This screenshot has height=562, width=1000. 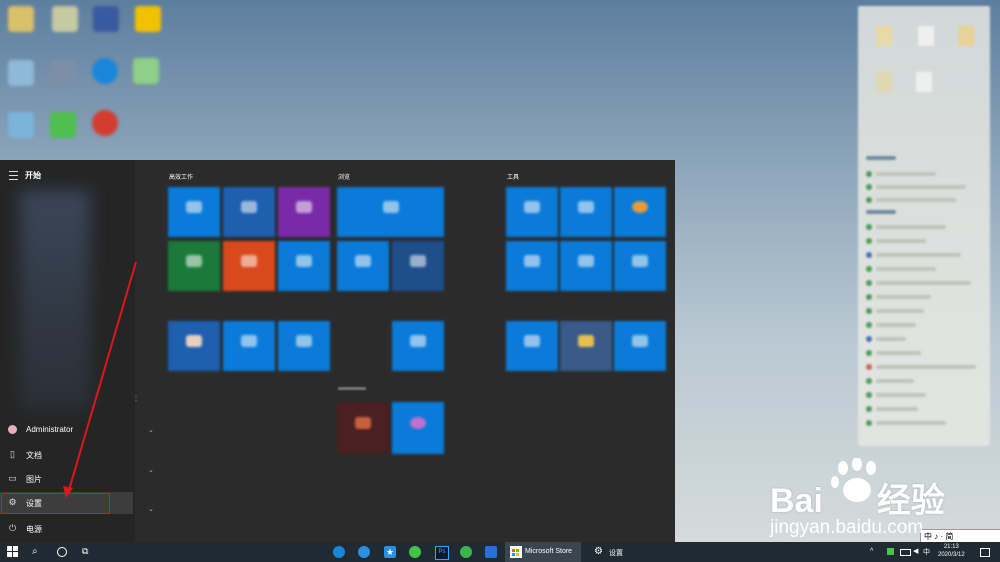 What do you see at coordinates (442, 553) in the screenshot?
I see `photoshop-icon: Ps` at bounding box center [442, 553].